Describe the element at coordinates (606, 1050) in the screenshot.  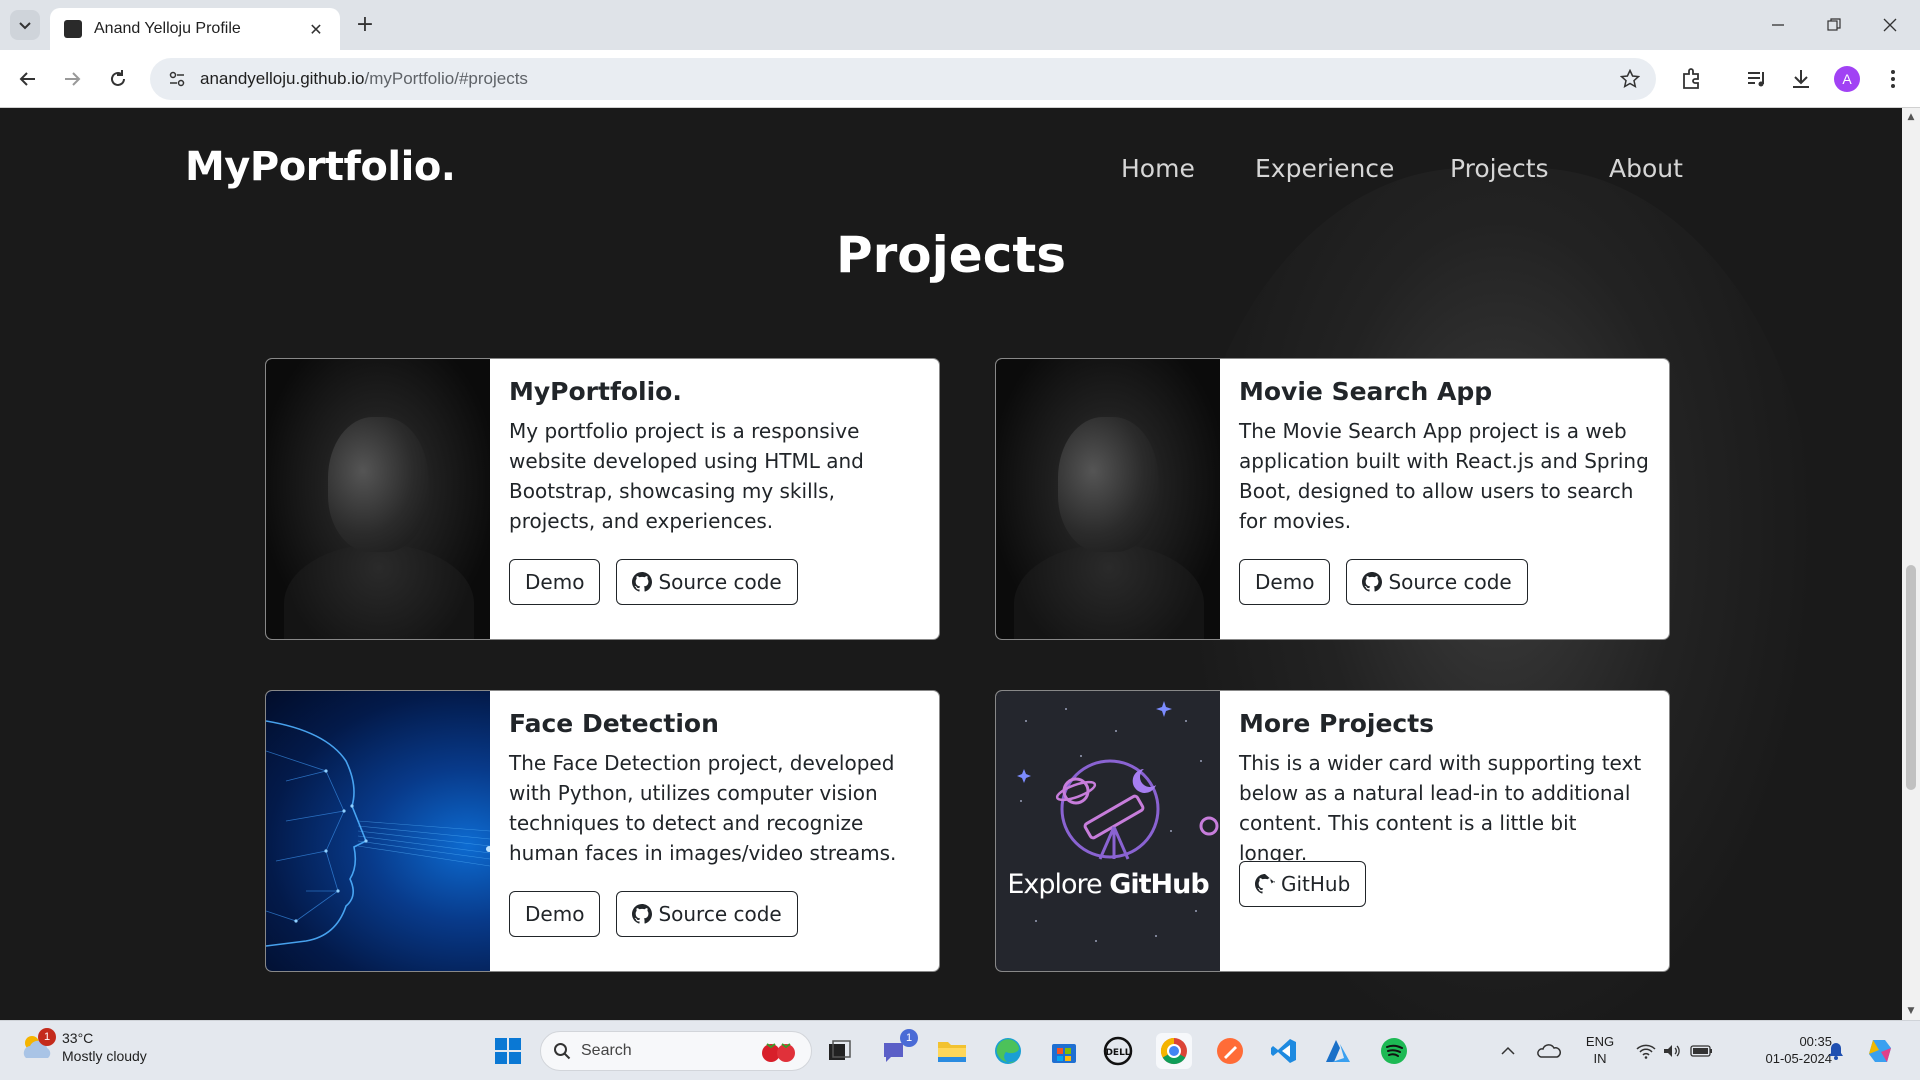
I see `search-placeholder: Search` at that location.